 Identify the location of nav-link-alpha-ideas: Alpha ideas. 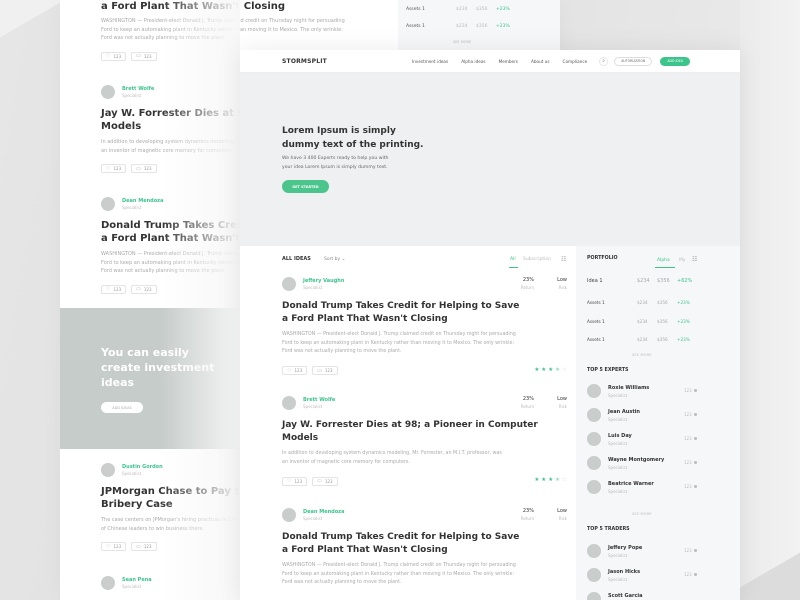
(473, 61).